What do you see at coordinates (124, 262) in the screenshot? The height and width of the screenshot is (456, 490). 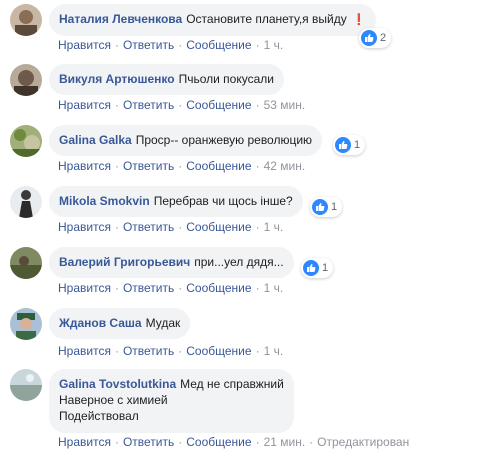 I see `comment-author: Валерий Григорьевич` at bounding box center [124, 262].